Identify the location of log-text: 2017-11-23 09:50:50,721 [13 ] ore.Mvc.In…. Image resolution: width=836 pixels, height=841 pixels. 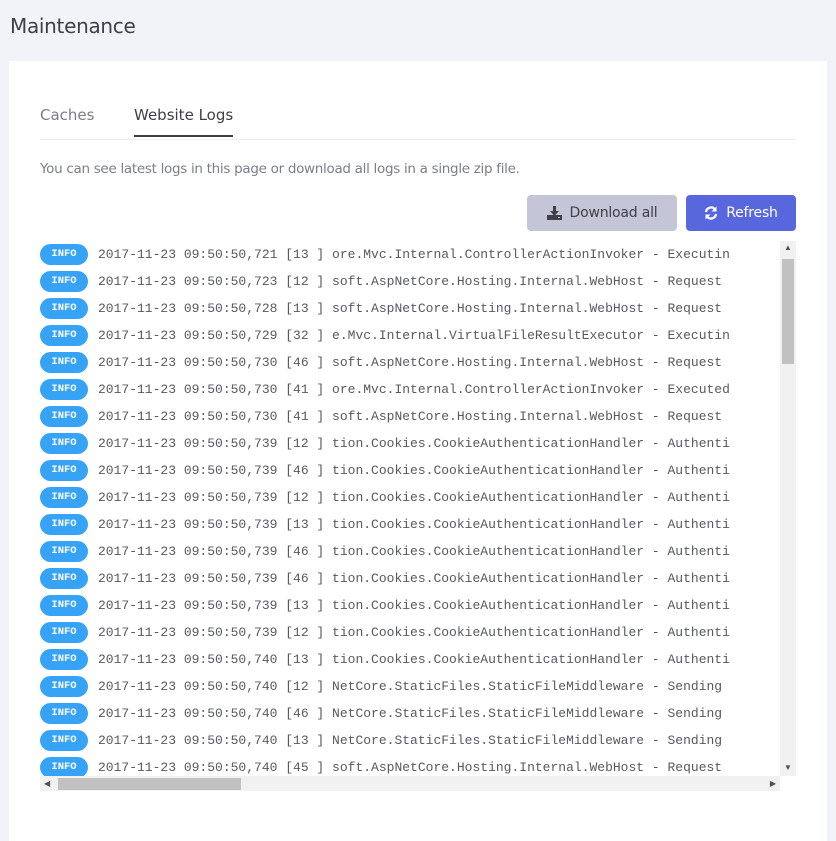
(414, 254).